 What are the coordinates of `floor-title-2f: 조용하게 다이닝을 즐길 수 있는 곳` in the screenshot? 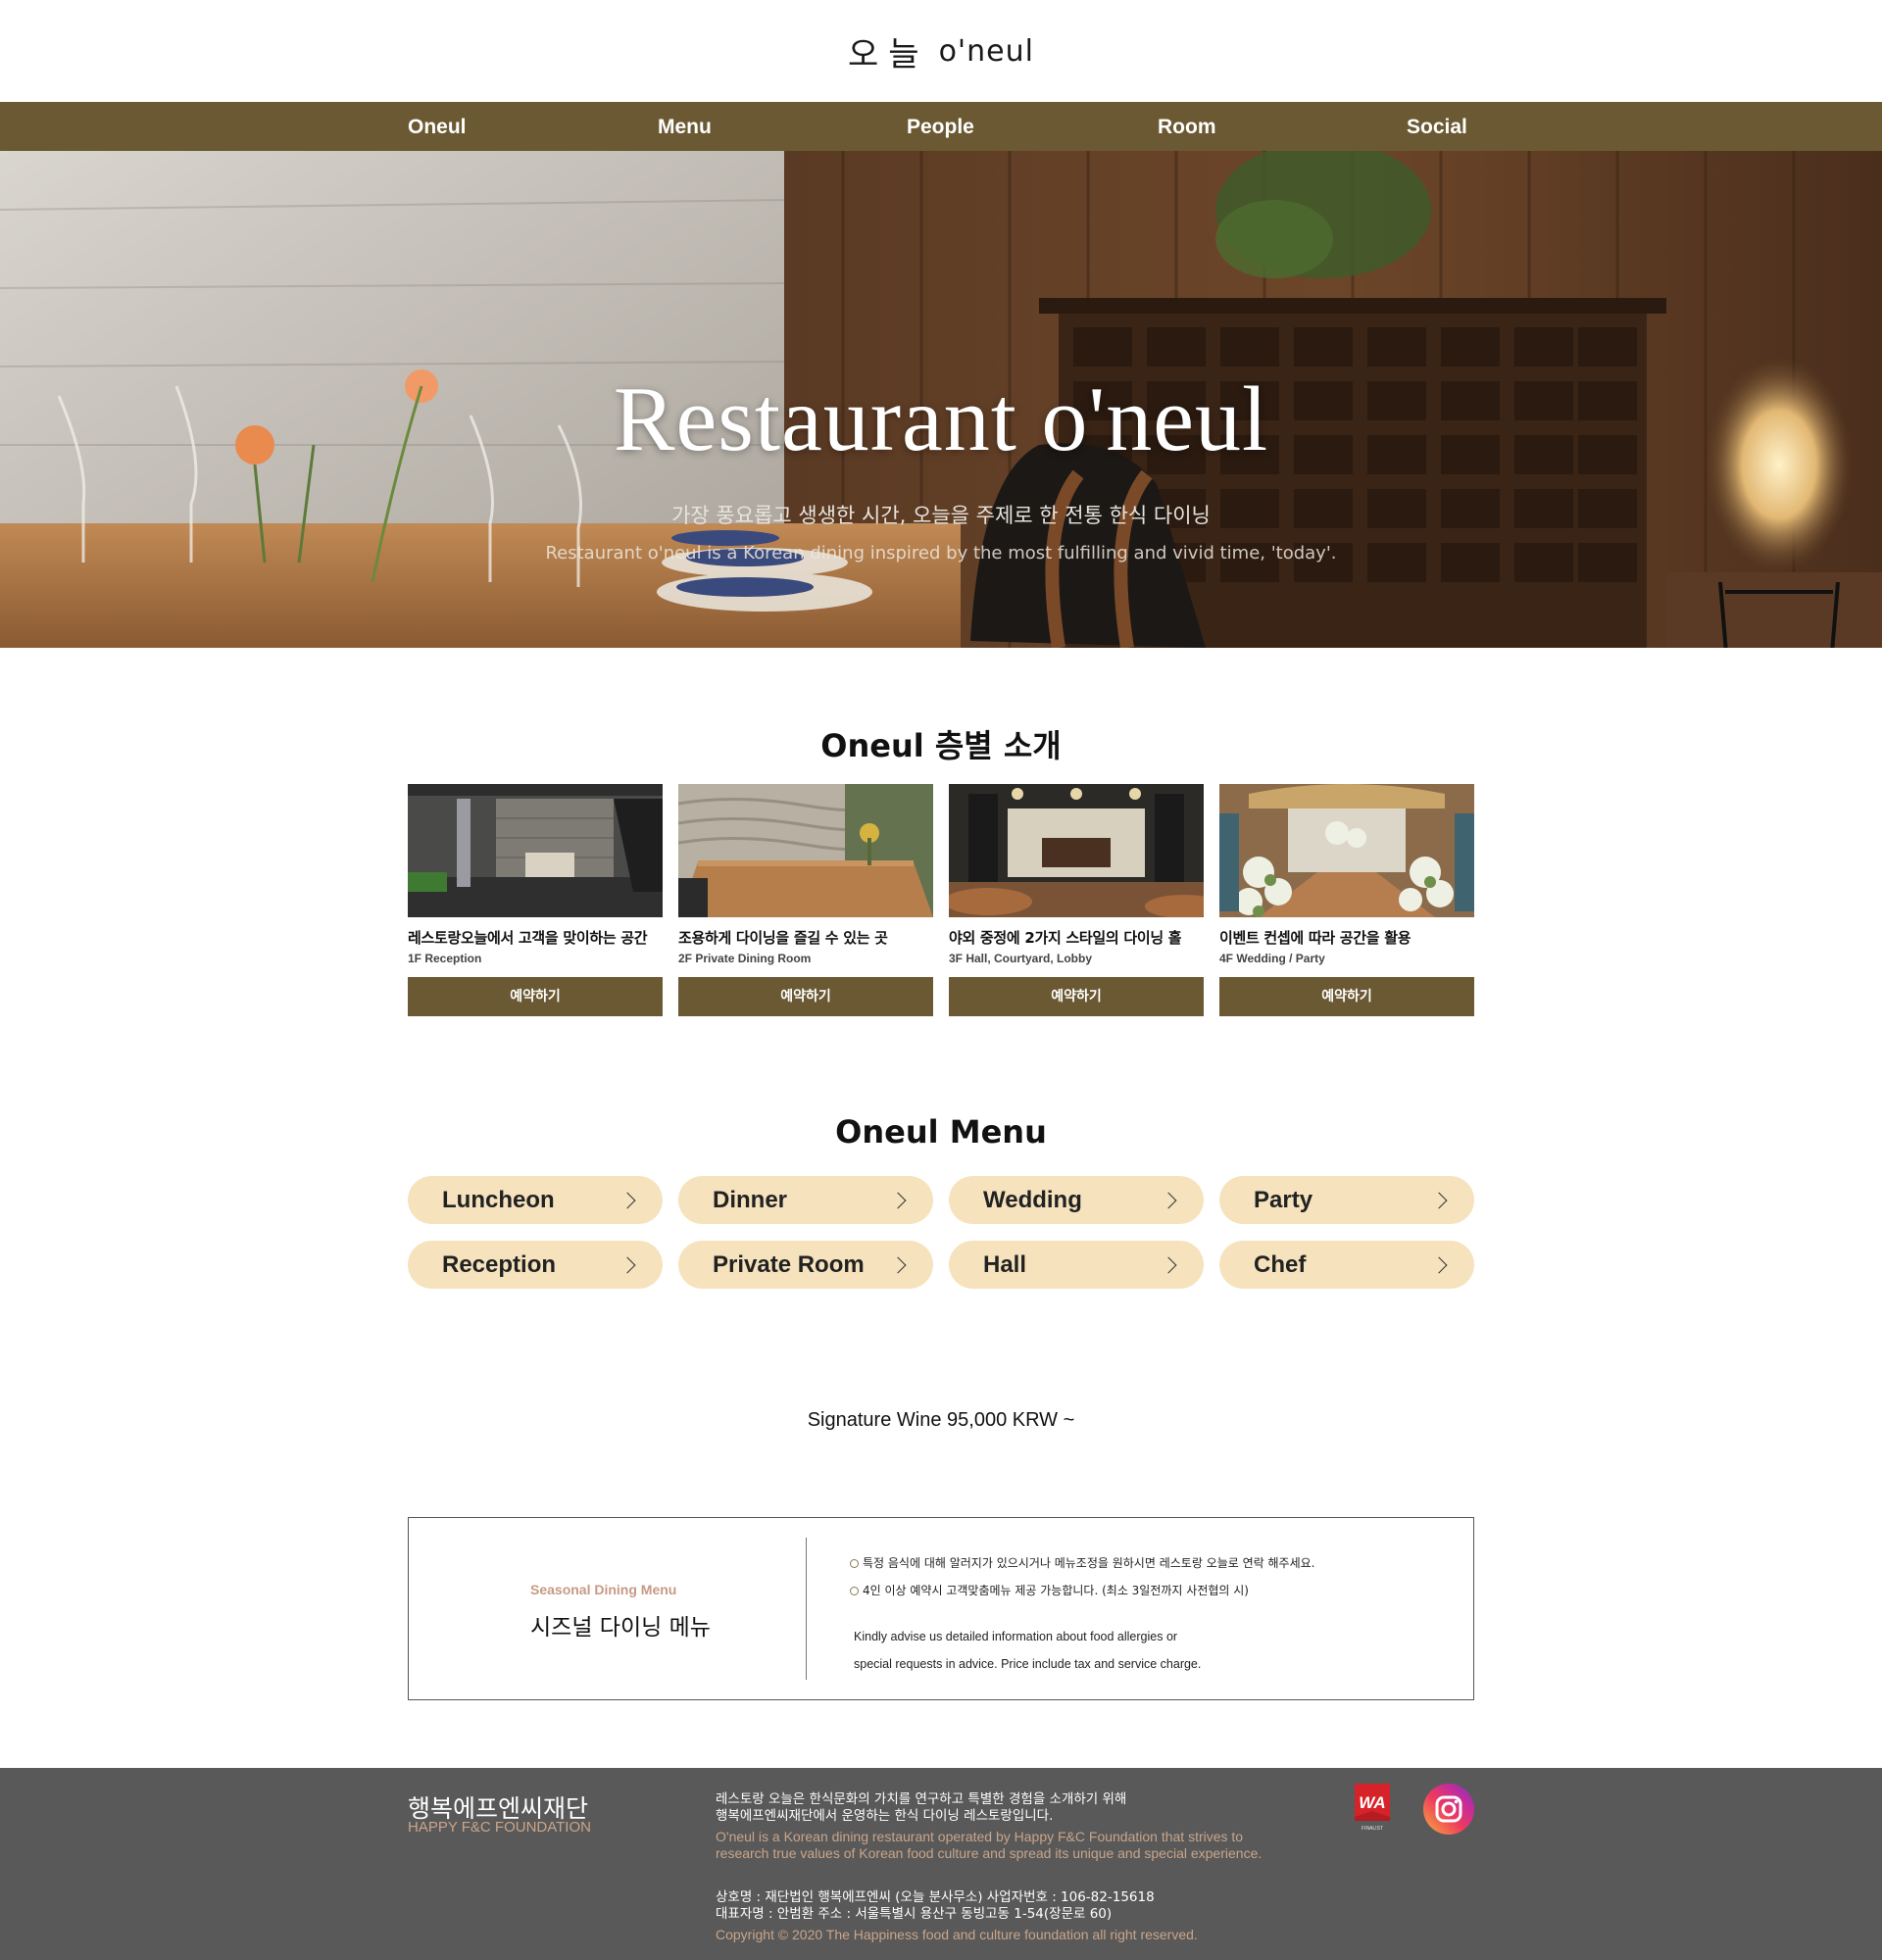 It's located at (783, 938).